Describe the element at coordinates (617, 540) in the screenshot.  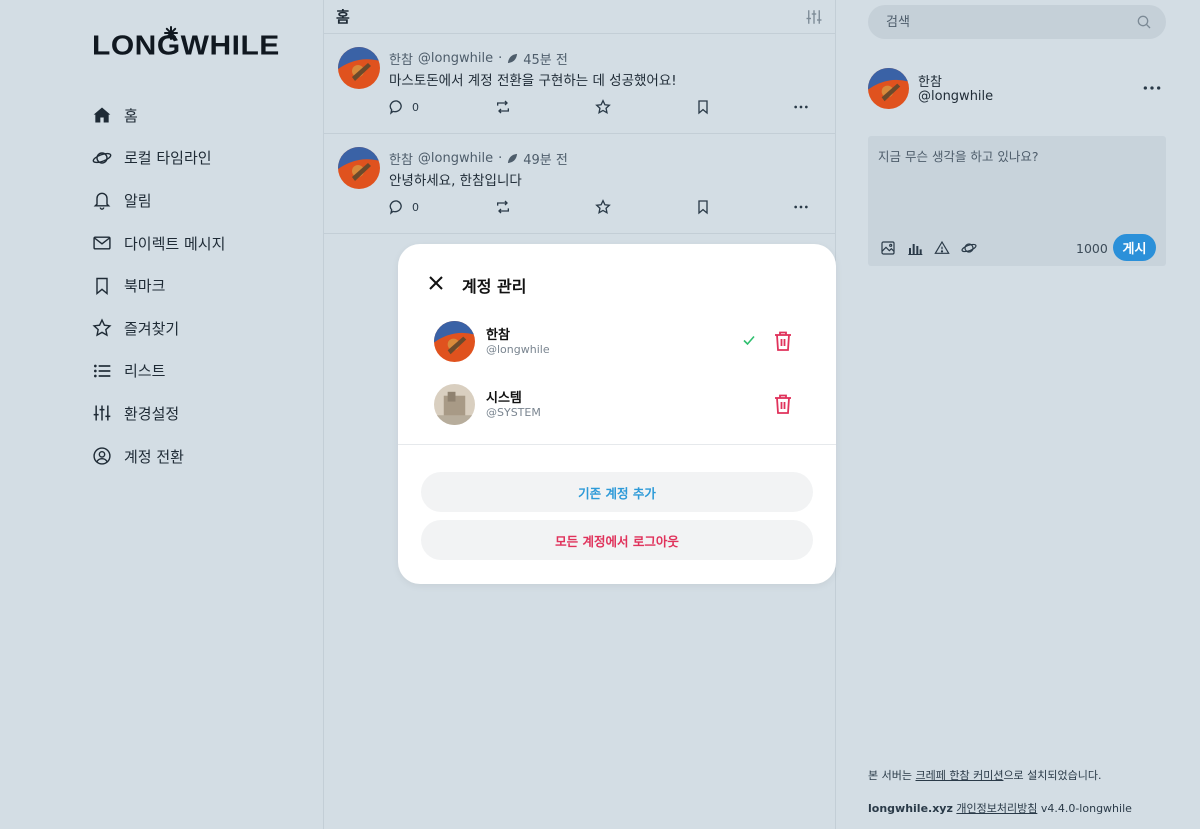
I see `logout-all-button: 모든 계정에서 로그아웃` at that location.